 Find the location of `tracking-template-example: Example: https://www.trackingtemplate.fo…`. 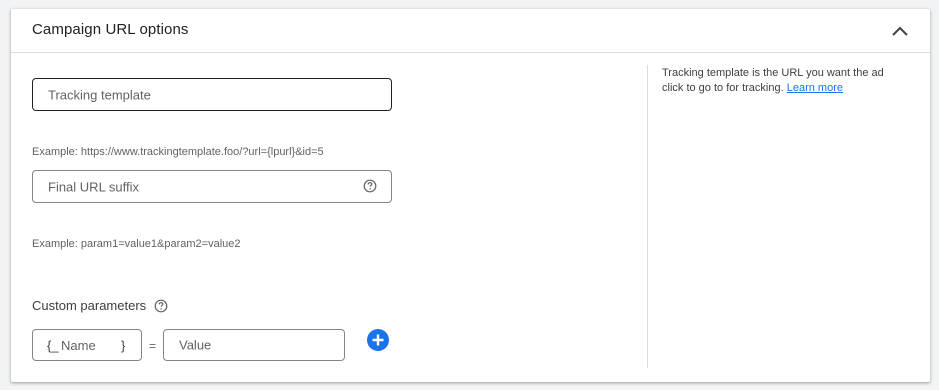

tracking-template-example: Example: https://www.trackingtemplate.fo… is located at coordinates (178, 152).